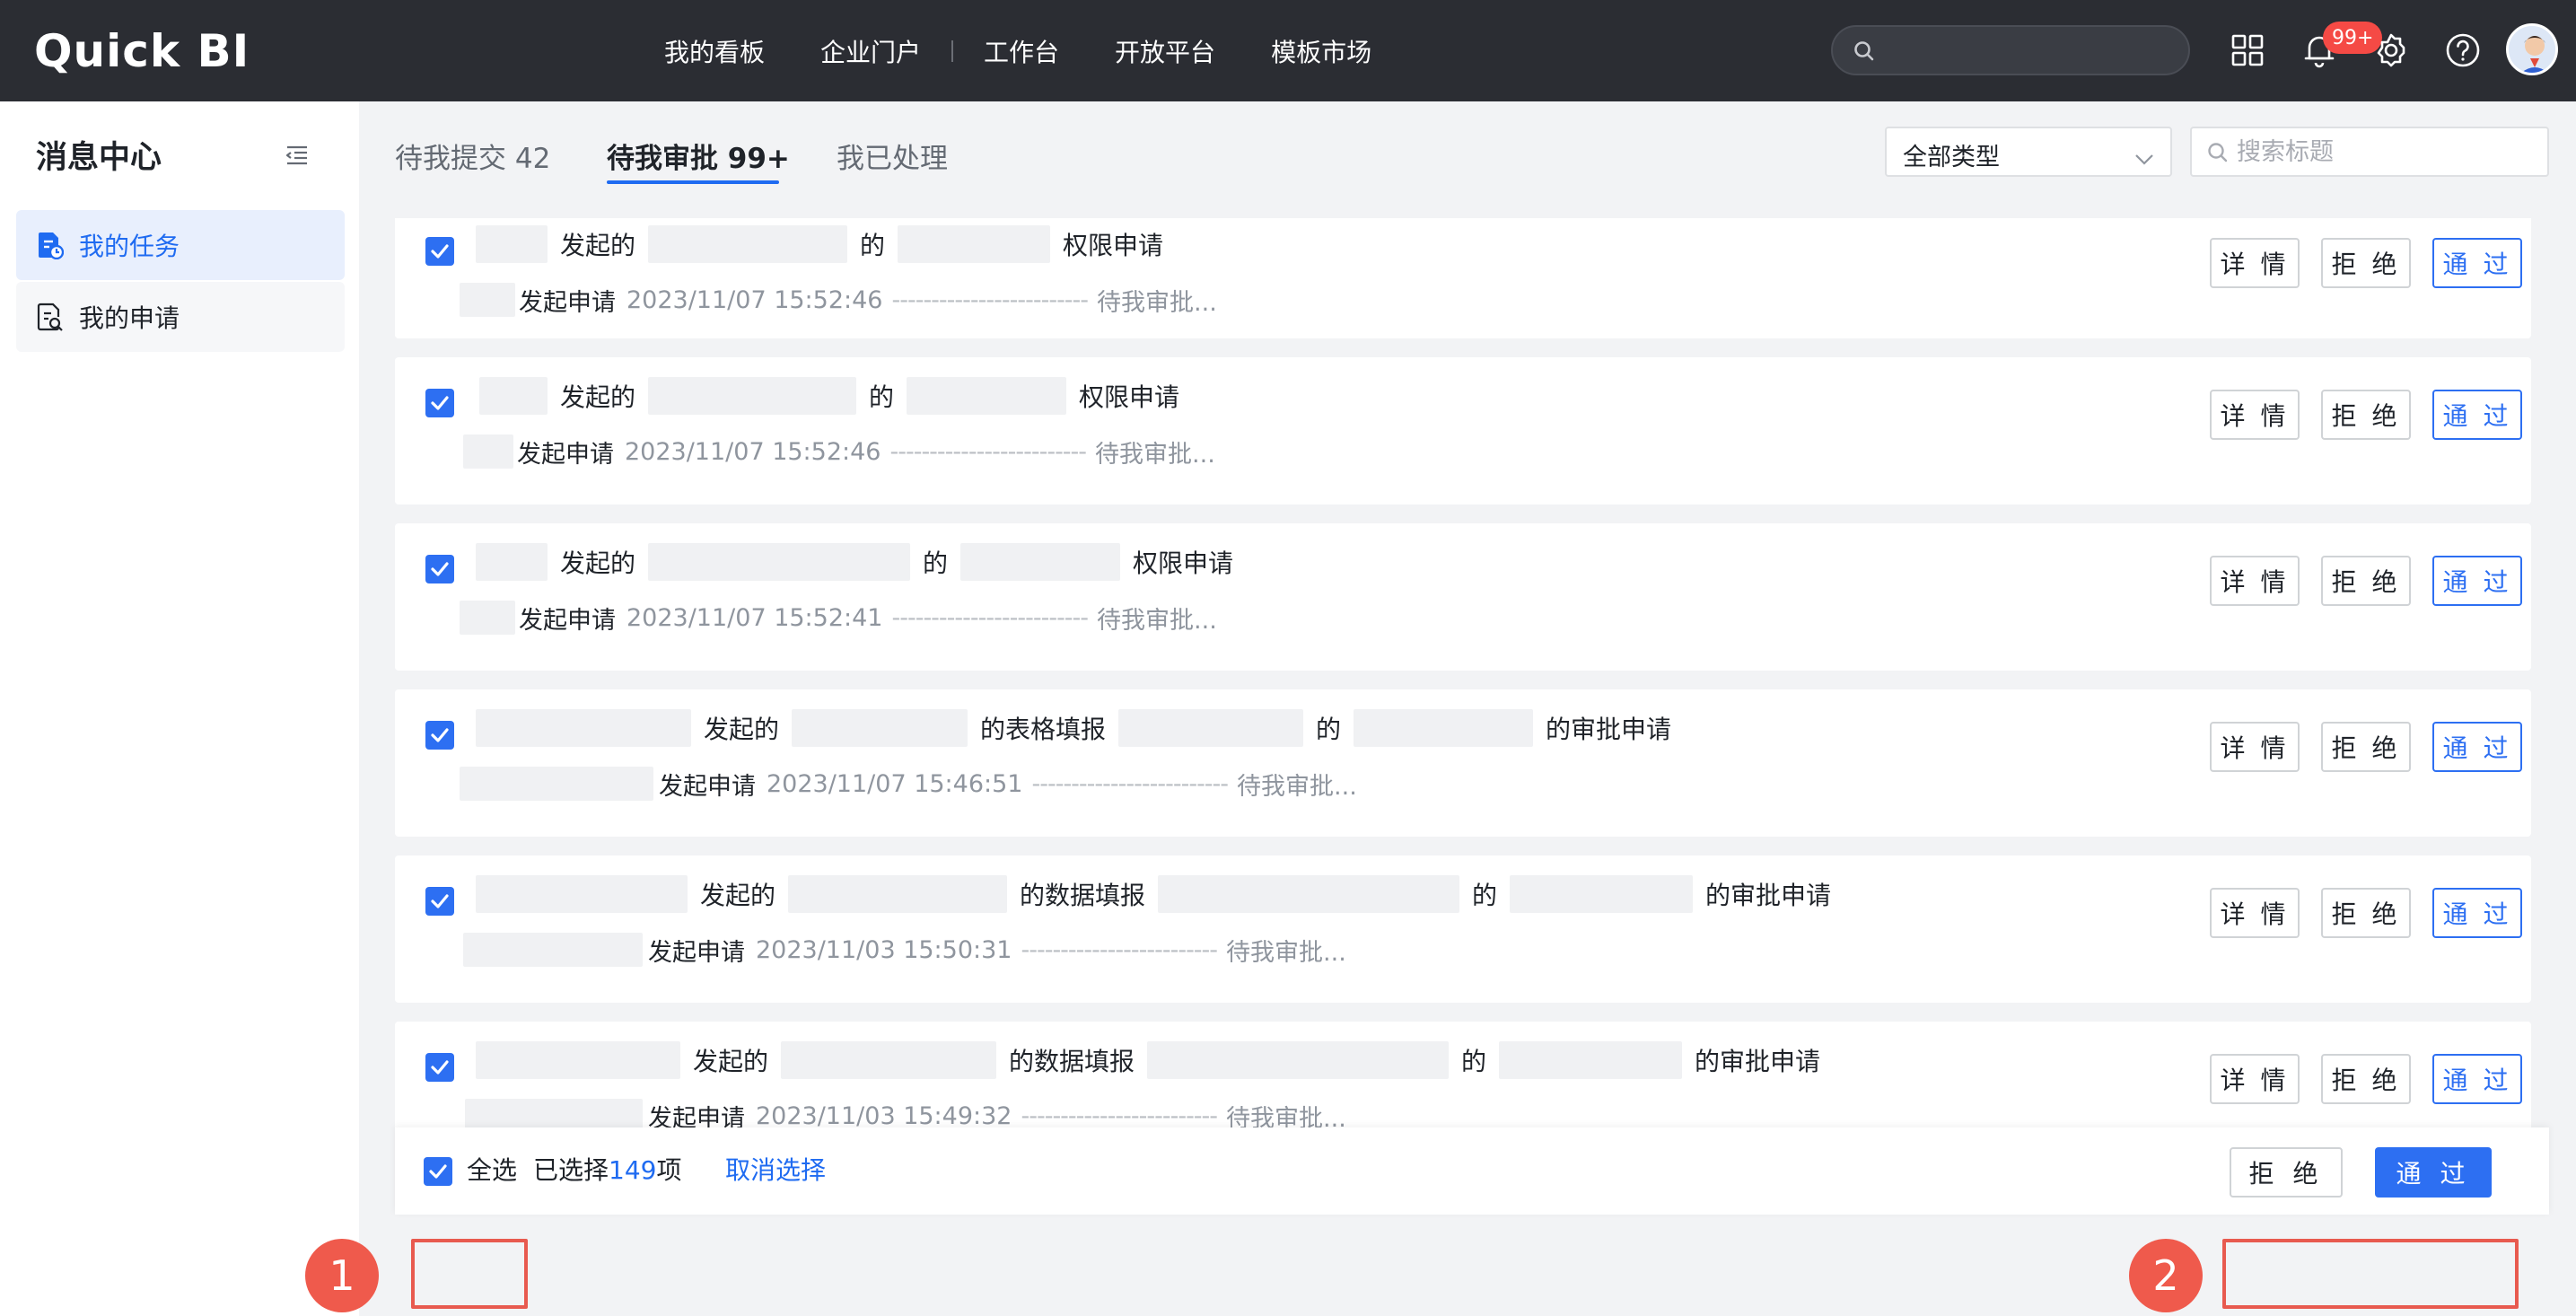 The width and height of the screenshot is (2576, 1316). Describe the element at coordinates (50, 317) in the screenshot. I see `application-document-icon` at that location.